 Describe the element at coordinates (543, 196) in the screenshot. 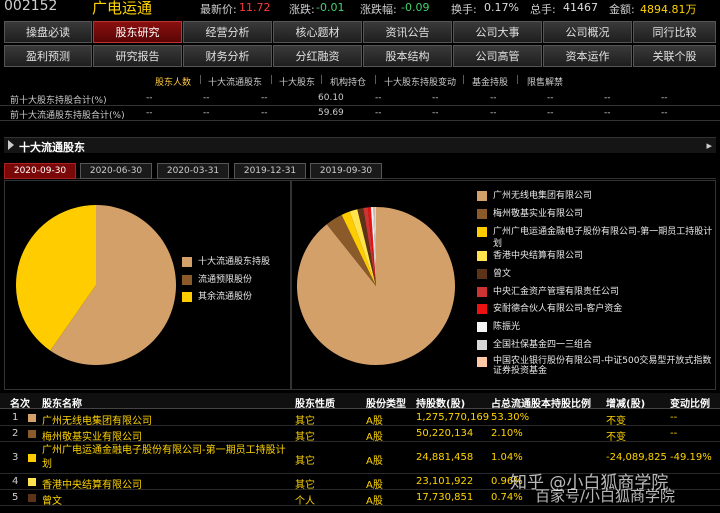

I see `legend-label: 广州无线电集团有限公司` at that location.